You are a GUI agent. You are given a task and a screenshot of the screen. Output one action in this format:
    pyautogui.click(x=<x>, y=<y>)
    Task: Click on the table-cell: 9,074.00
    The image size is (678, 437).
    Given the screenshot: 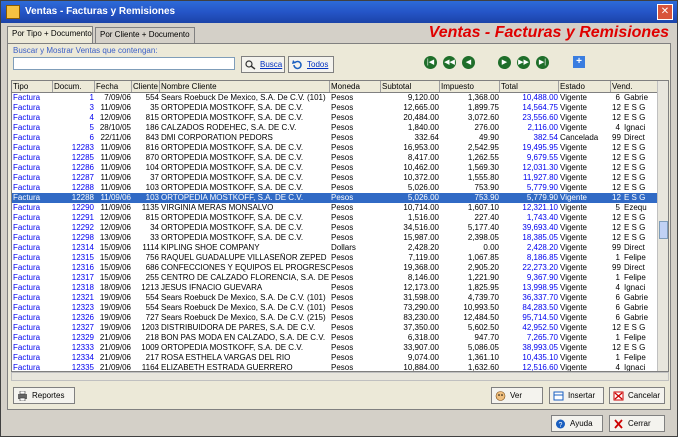 What is the action you would take?
    pyautogui.click(x=423, y=357)
    